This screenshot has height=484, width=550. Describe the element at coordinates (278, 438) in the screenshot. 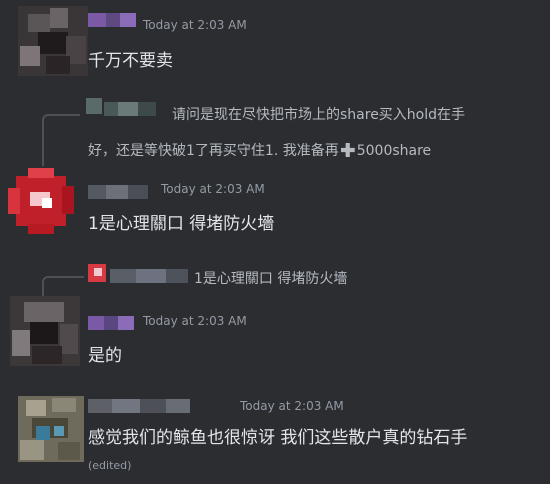

I see `message-text: 感觉我们的鲸鱼也很惊讶 我们这些散户真的钻石手` at that location.